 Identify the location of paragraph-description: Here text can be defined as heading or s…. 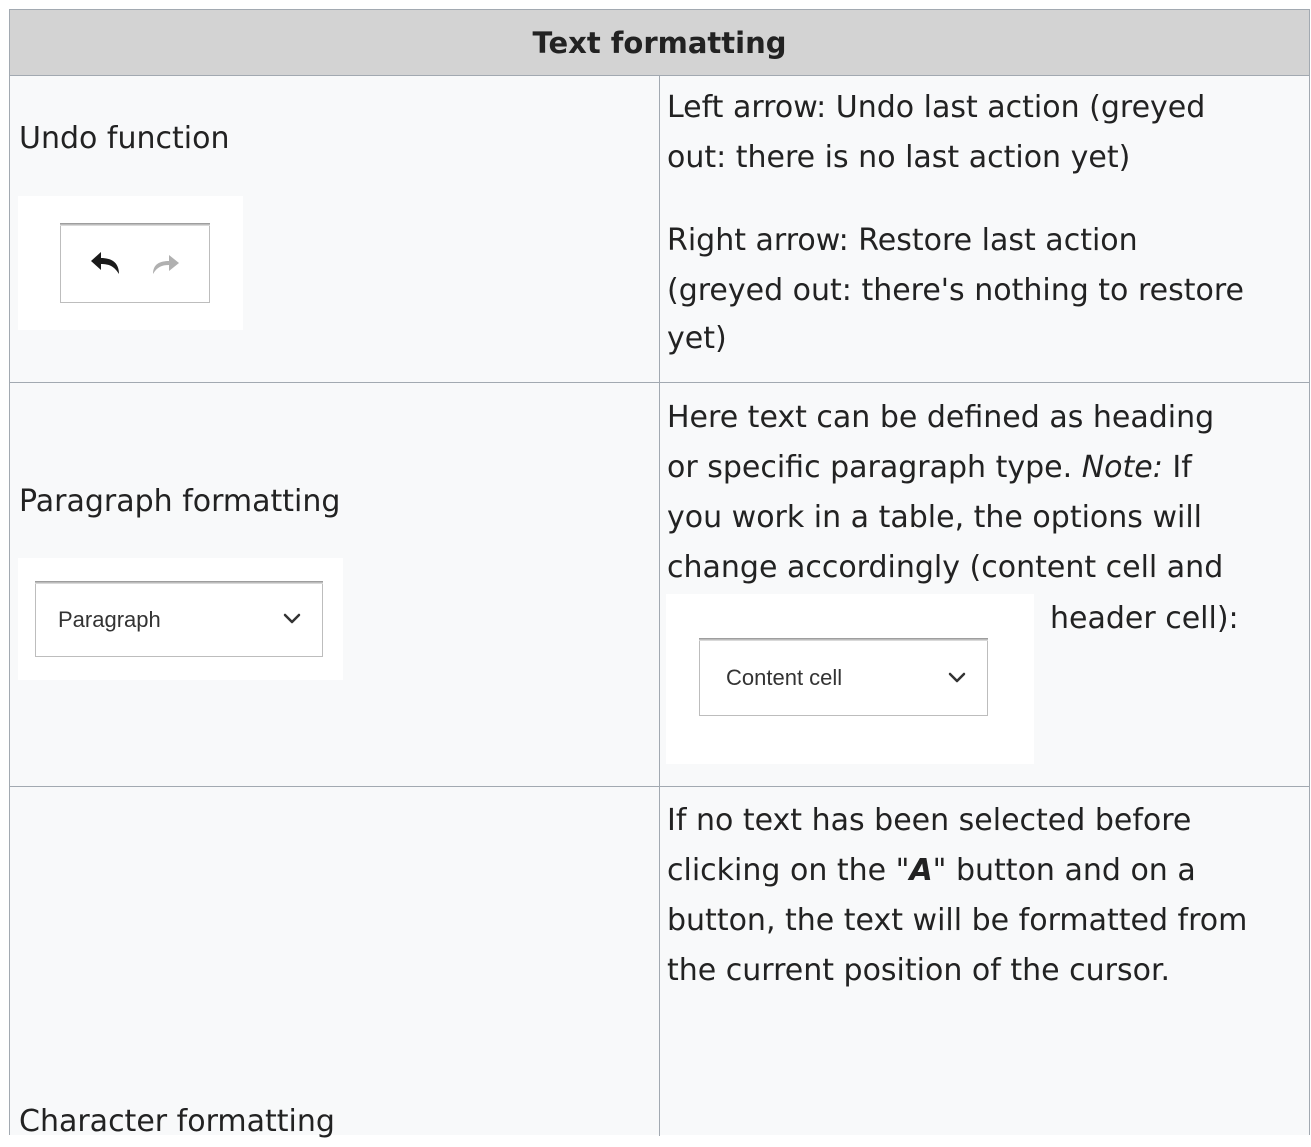
(945, 492).